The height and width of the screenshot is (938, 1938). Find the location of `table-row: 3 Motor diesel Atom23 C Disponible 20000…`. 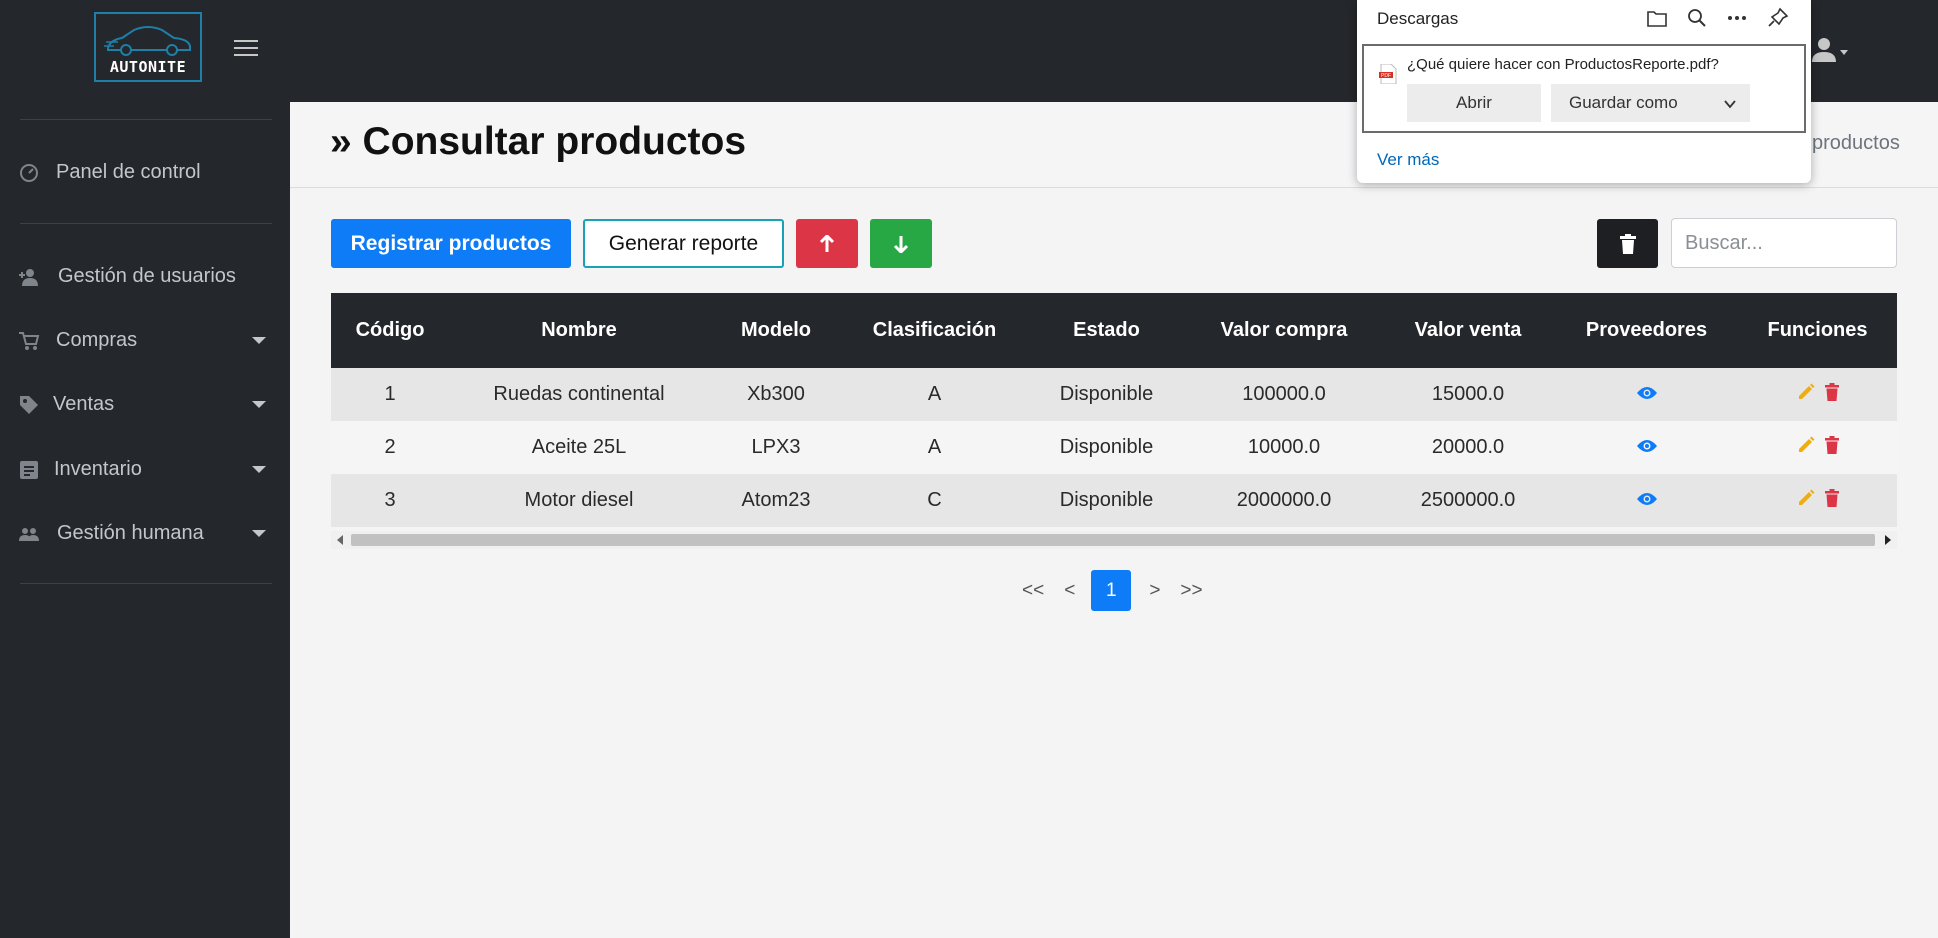

table-row: 3 Motor diesel Atom23 C Disponible 20000… is located at coordinates (1114, 500).